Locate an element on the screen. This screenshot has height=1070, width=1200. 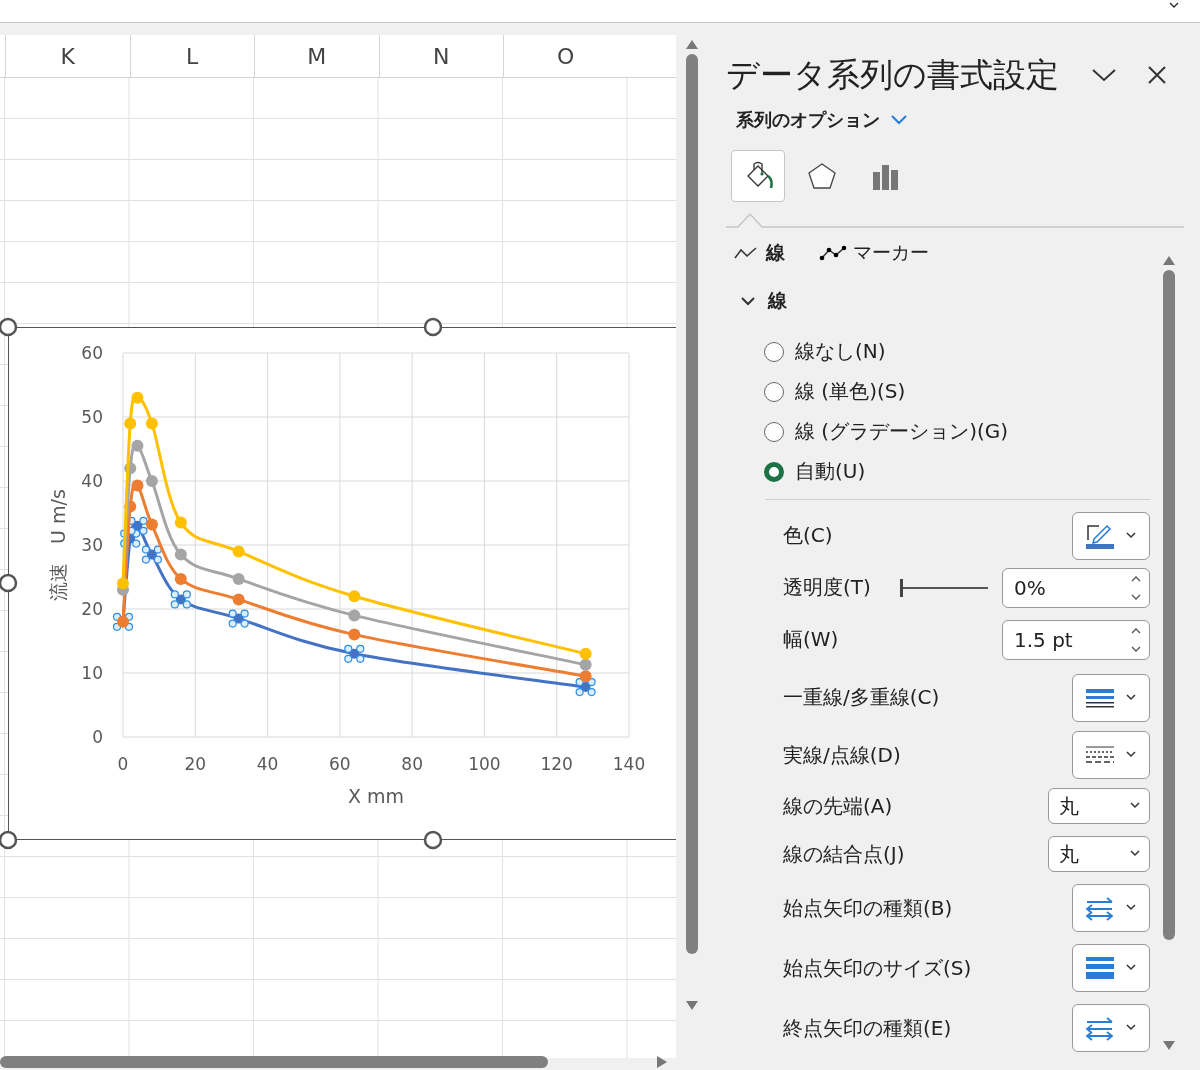
section-header: 線 is located at coordinates (763, 301).